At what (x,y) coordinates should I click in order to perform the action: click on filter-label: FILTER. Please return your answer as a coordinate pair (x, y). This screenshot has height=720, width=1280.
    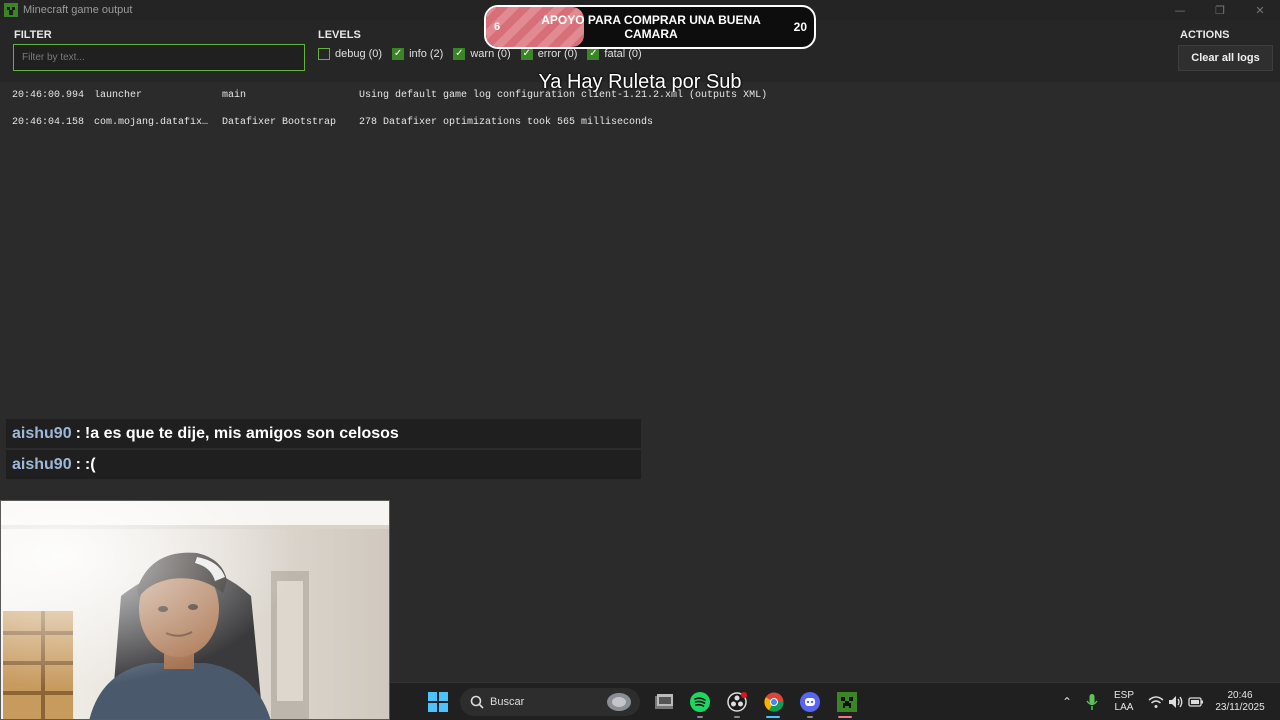
    Looking at the image, I should click on (33, 35).